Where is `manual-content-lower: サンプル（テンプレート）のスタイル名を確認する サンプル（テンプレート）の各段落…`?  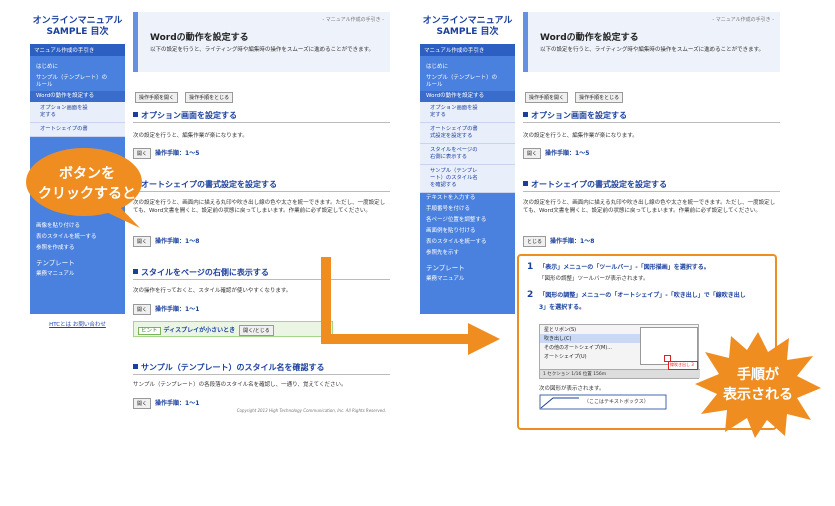
manual-content-lower: サンプル（テンプレート）のスタイル名を確認する サンプル（テンプレート）の各段落… is located at coordinates (261, 386).